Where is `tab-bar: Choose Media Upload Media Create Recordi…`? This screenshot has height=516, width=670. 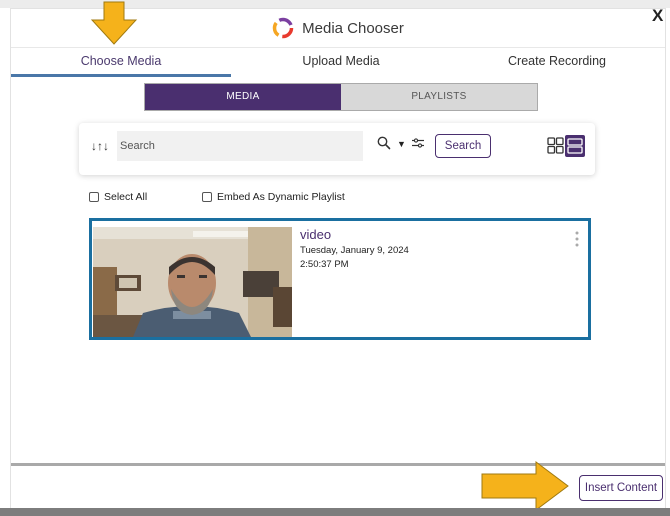
tab-bar: Choose Media Upload Media Create Recordi… is located at coordinates (338, 62).